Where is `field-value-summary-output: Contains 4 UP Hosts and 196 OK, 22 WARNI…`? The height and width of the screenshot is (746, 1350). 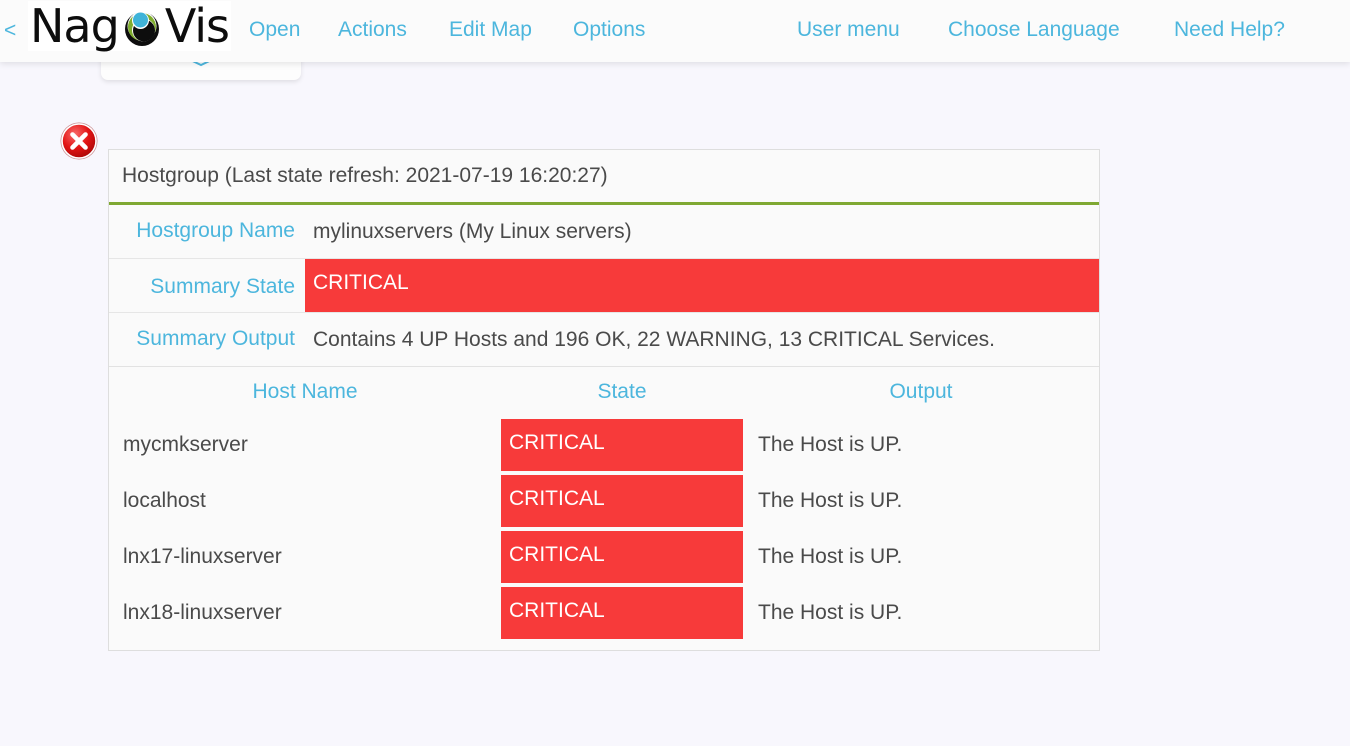
field-value-summary-output: Contains 4 UP Hosts and 196 OK, 22 WARNI… is located at coordinates (654, 339).